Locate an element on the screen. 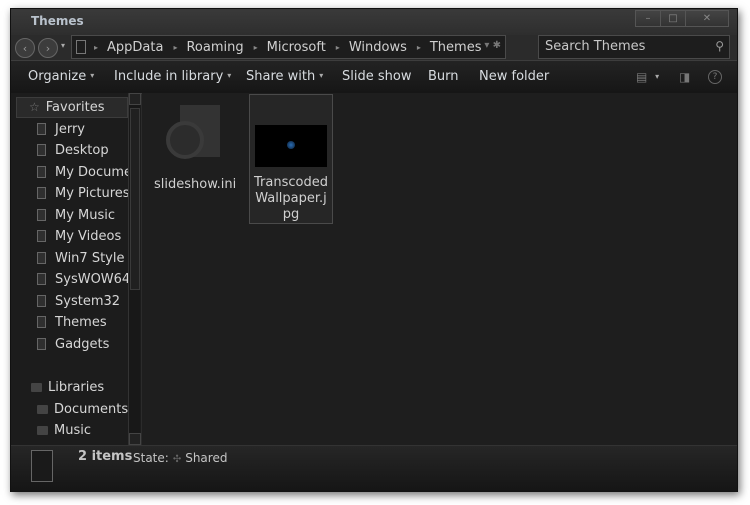 This screenshot has width=750, height=505. include-in-library-label: Include in library is located at coordinates (169, 76).